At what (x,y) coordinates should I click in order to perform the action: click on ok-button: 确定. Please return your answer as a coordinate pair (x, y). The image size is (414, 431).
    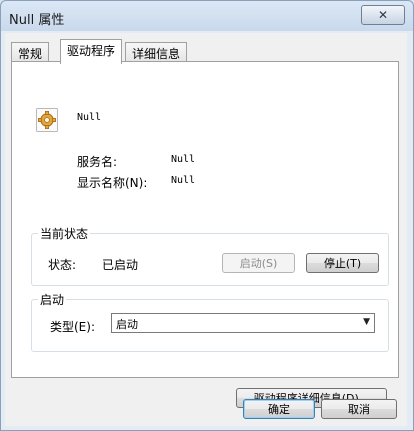
    Looking at the image, I should click on (279, 409).